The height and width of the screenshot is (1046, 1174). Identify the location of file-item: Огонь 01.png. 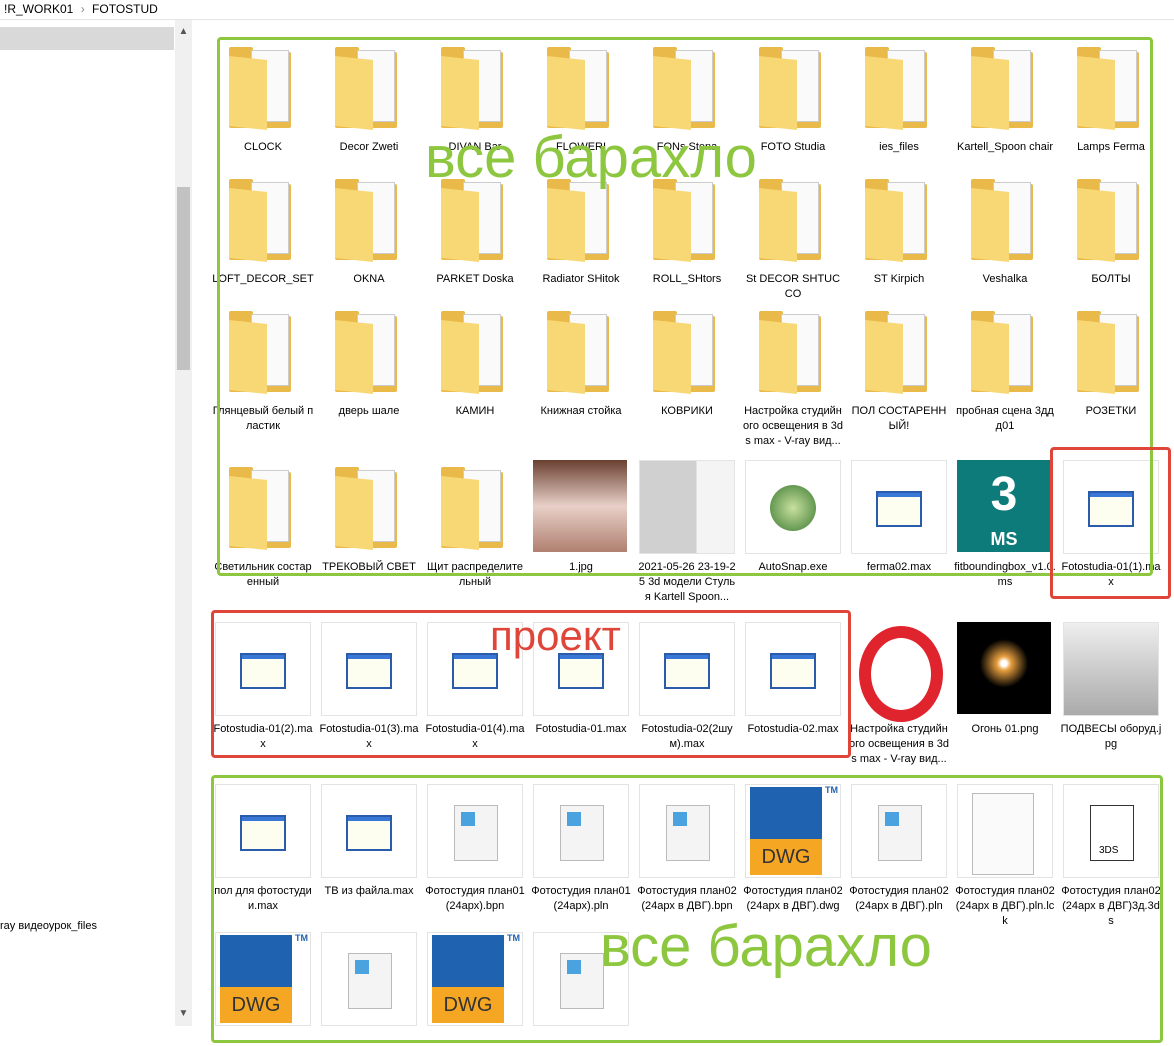
(1005, 679).